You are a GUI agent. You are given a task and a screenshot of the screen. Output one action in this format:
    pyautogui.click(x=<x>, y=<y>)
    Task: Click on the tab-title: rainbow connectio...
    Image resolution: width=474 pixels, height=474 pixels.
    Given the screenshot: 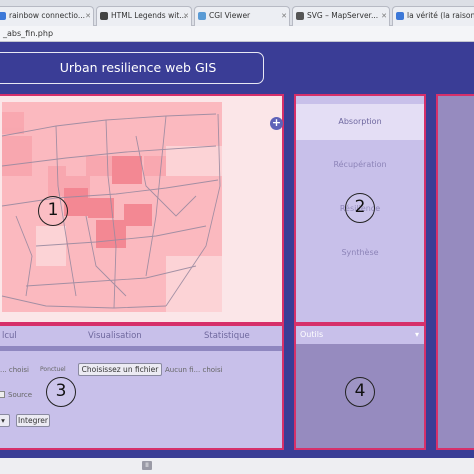 What is the action you would take?
    pyautogui.click(x=47, y=15)
    